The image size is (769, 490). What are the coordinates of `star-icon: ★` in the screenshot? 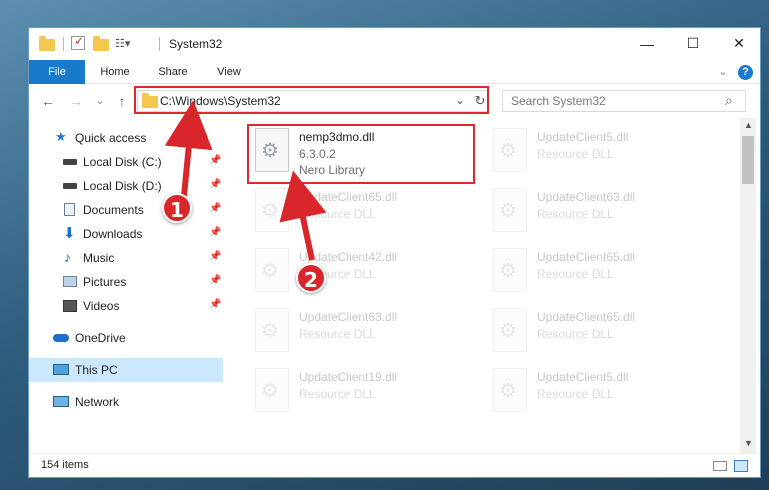 It's located at (61, 136).